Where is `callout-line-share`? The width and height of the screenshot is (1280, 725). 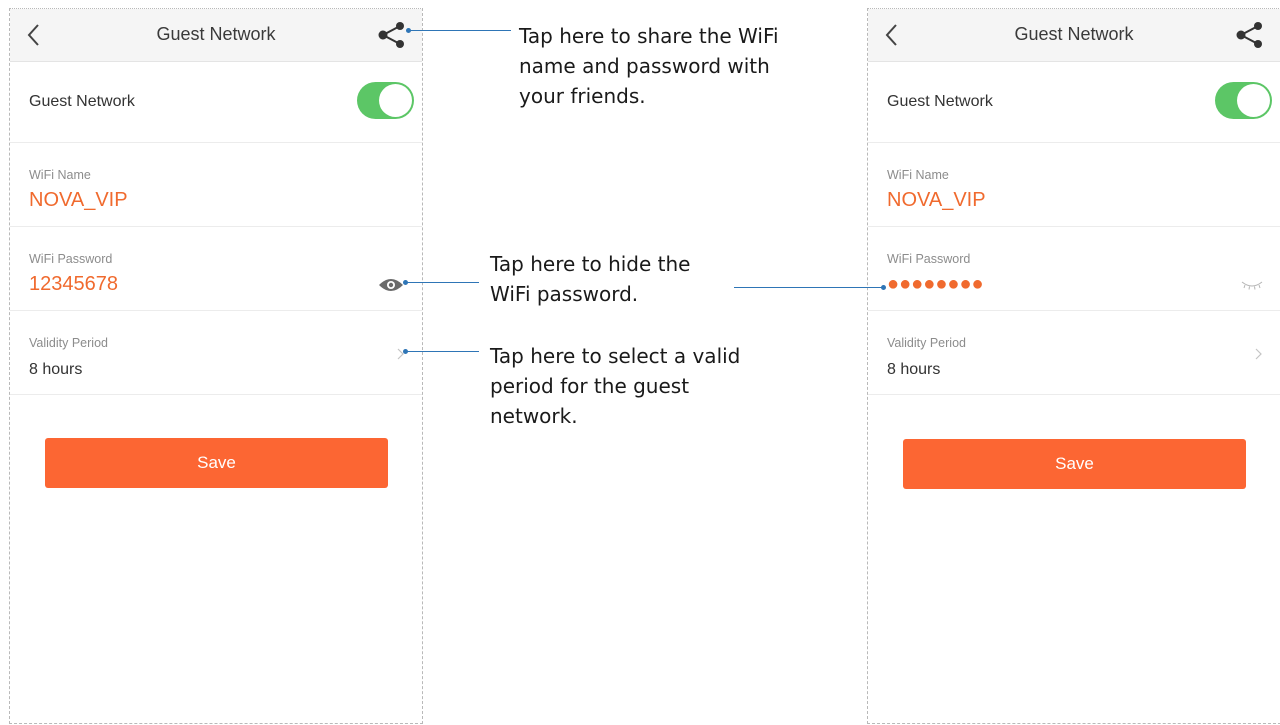
callout-line-share is located at coordinates (460, 30).